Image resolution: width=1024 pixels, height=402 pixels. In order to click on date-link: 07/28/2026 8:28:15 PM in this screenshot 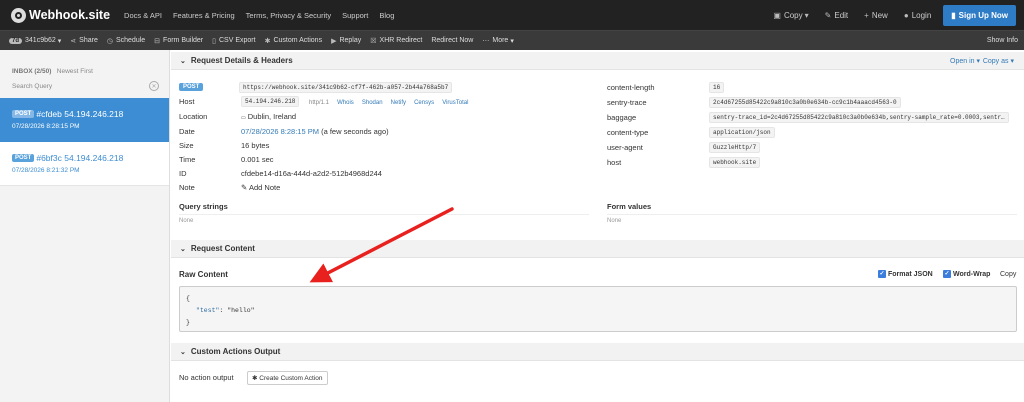, I will do `click(280, 131)`.